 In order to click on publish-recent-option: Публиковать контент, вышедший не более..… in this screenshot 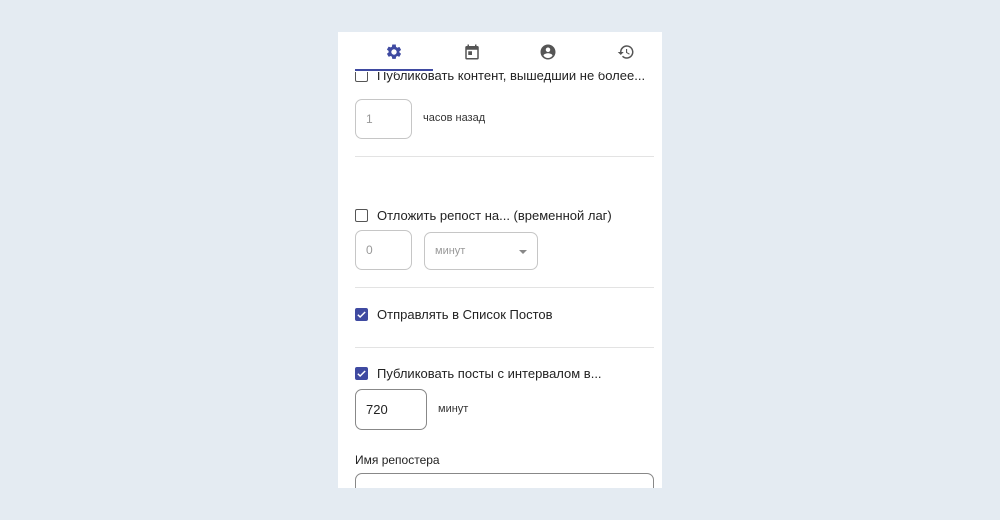, I will do `click(500, 77)`.